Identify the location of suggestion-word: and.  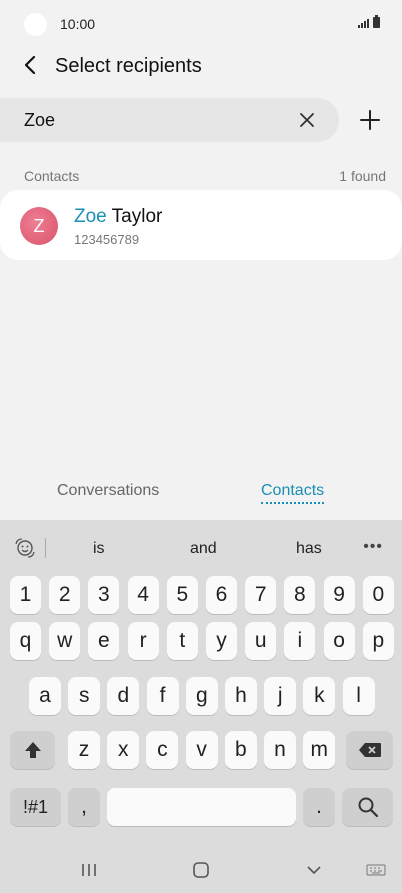
(203, 549).